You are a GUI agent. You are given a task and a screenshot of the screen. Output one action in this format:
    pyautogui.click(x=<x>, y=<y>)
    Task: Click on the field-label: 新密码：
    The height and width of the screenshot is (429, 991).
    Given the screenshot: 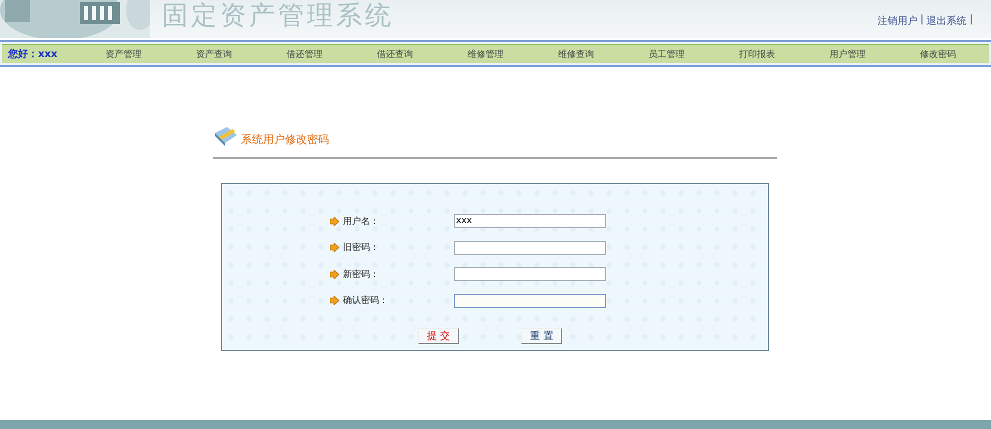 What is the action you would take?
    pyautogui.click(x=361, y=274)
    